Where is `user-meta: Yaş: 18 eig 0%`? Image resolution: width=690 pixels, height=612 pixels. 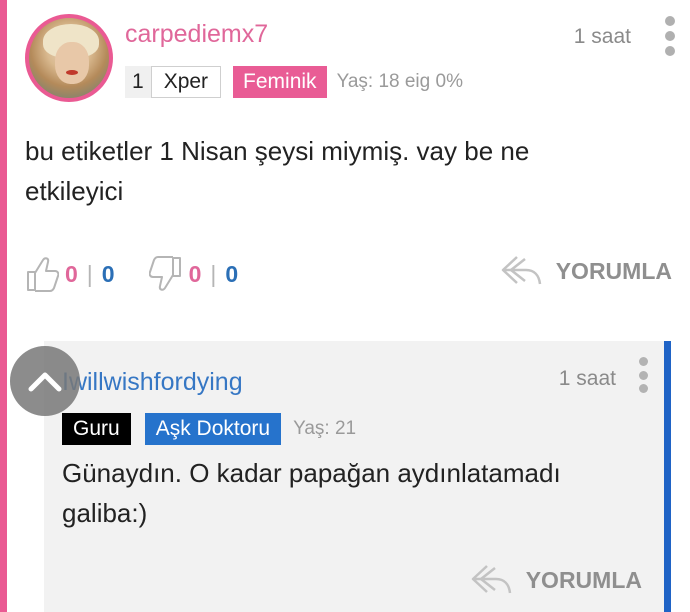
user-meta: Yaş: 18 eig 0% is located at coordinates (399, 81).